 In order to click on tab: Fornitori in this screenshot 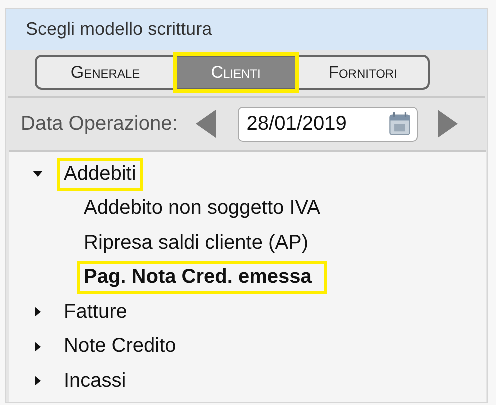, I will do `click(363, 72)`.